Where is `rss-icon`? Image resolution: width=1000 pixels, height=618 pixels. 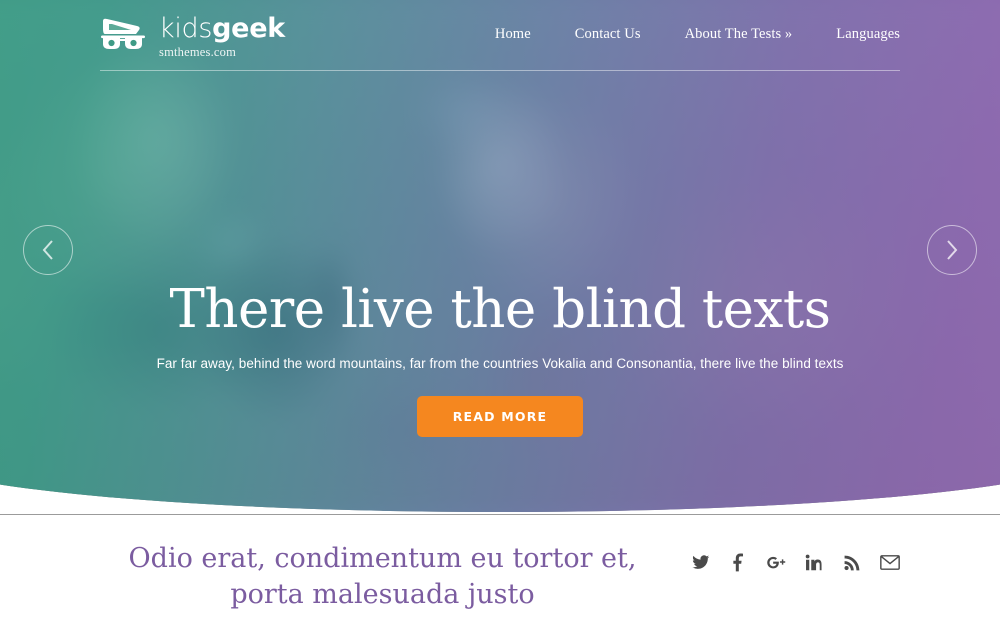 rss-icon is located at coordinates (851, 562).